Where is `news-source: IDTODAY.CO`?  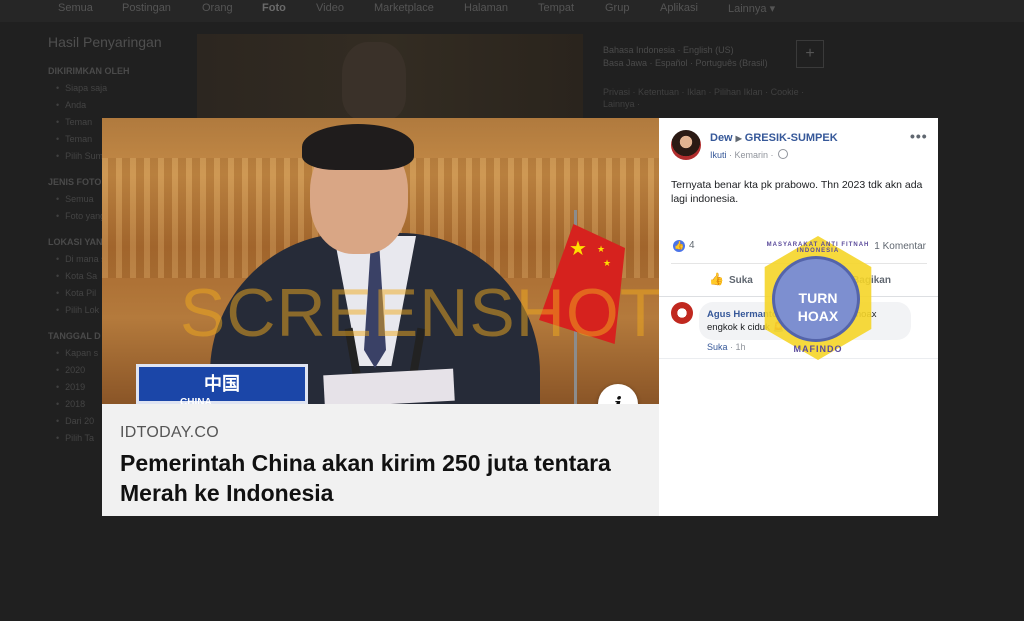 news-source: IDTODAY.CO is located at coordinates (170, 432).